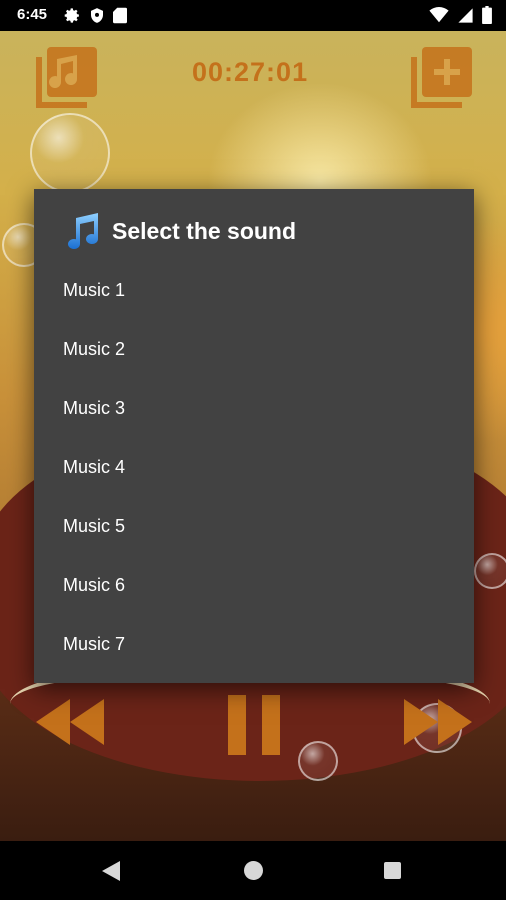  What do you see at coordinates (254, 725) in the screenshot?
I see `pause-icon` at bounding box center [254, 725].